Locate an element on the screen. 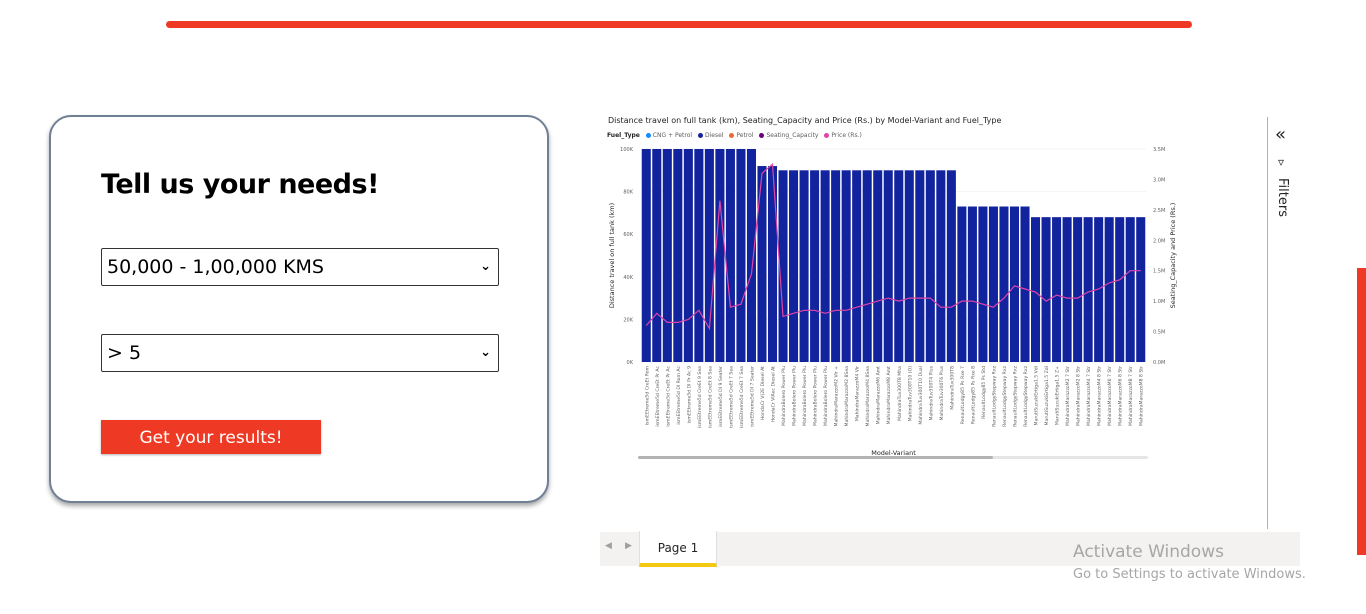 The image size is (1366, 614). previous-page-icon: ◀ is located at coordinates (608, 546).